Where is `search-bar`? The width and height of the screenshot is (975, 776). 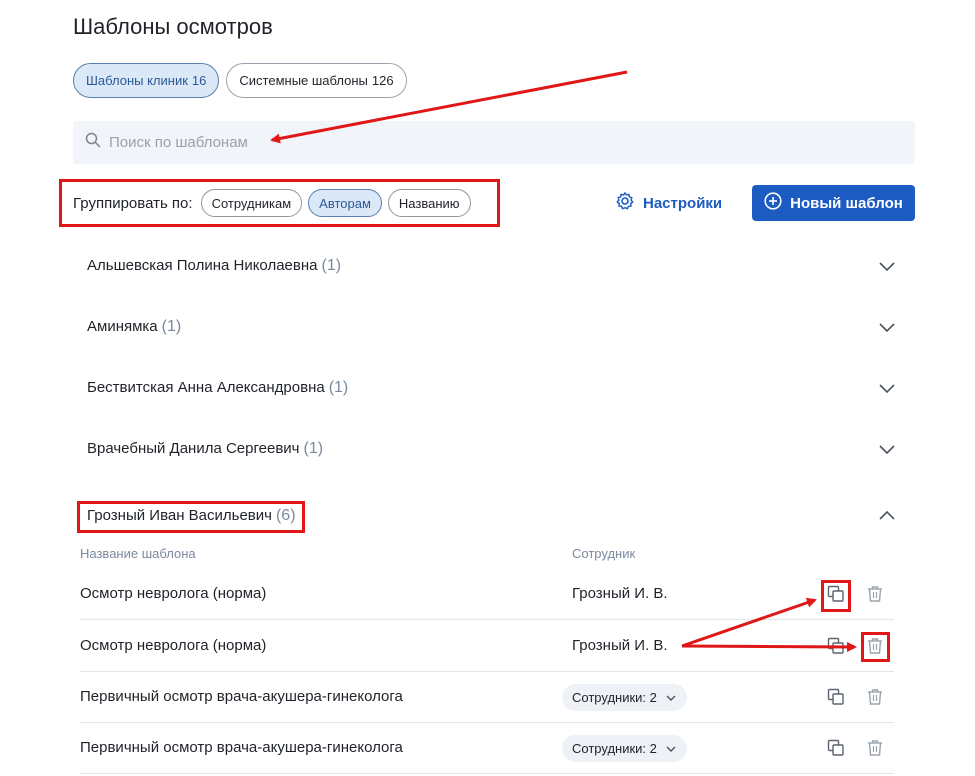 search-bar is located at coordinates (494, 142).